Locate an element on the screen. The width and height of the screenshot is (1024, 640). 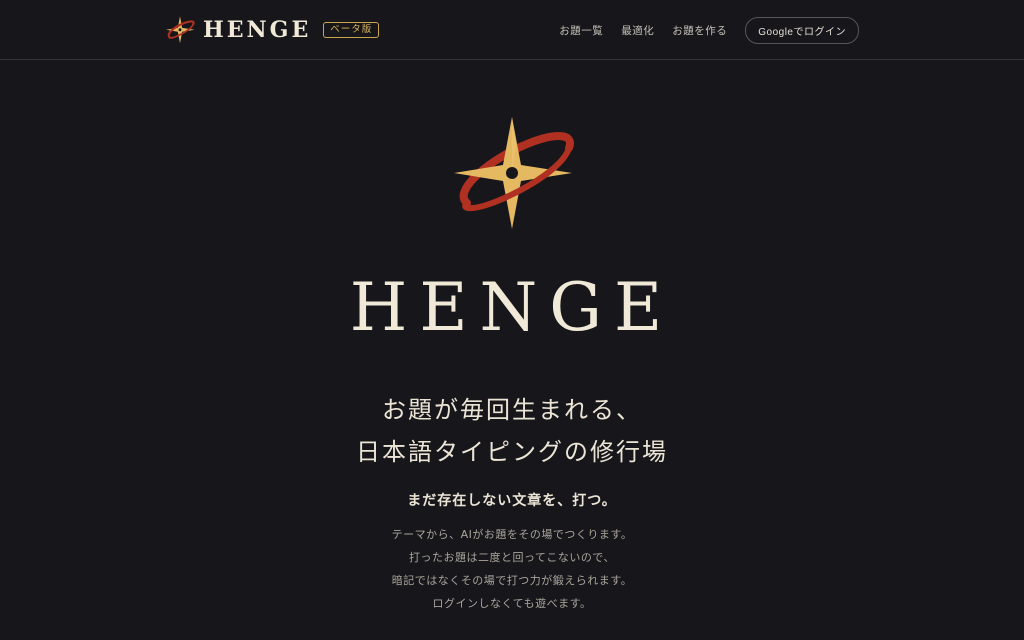
subtagline: まだ存在しない文章を、打つ。 is located at coordinates (512, 501).